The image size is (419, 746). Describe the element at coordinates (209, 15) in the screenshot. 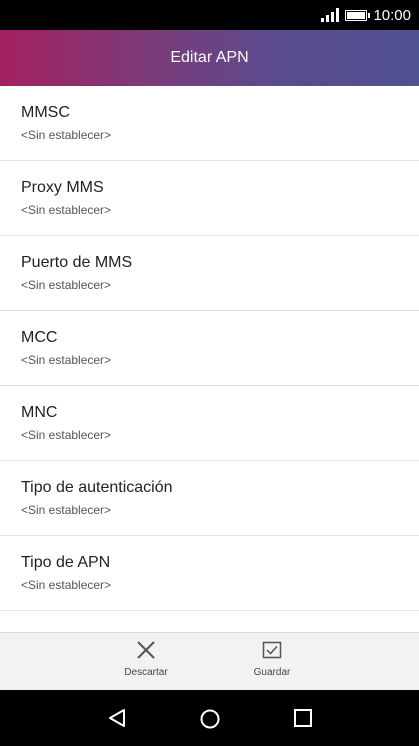

I see `status-bar: 10:00` at that location.